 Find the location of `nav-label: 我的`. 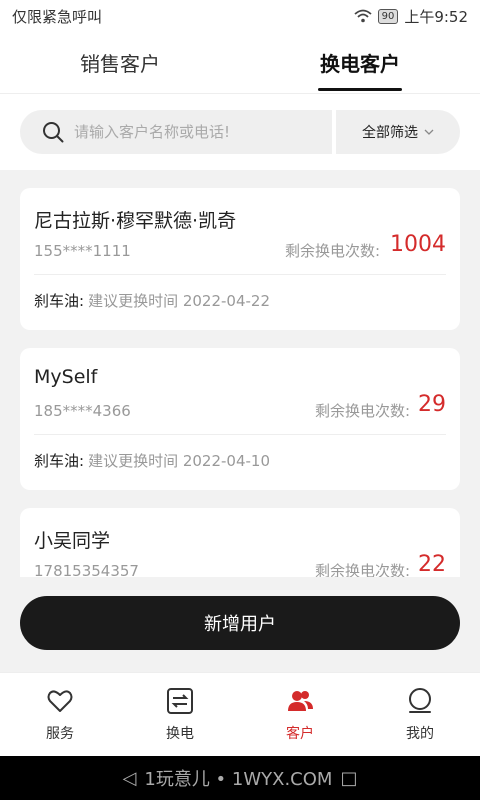

nav-label: 我的 is located at coordinates (420, 734).